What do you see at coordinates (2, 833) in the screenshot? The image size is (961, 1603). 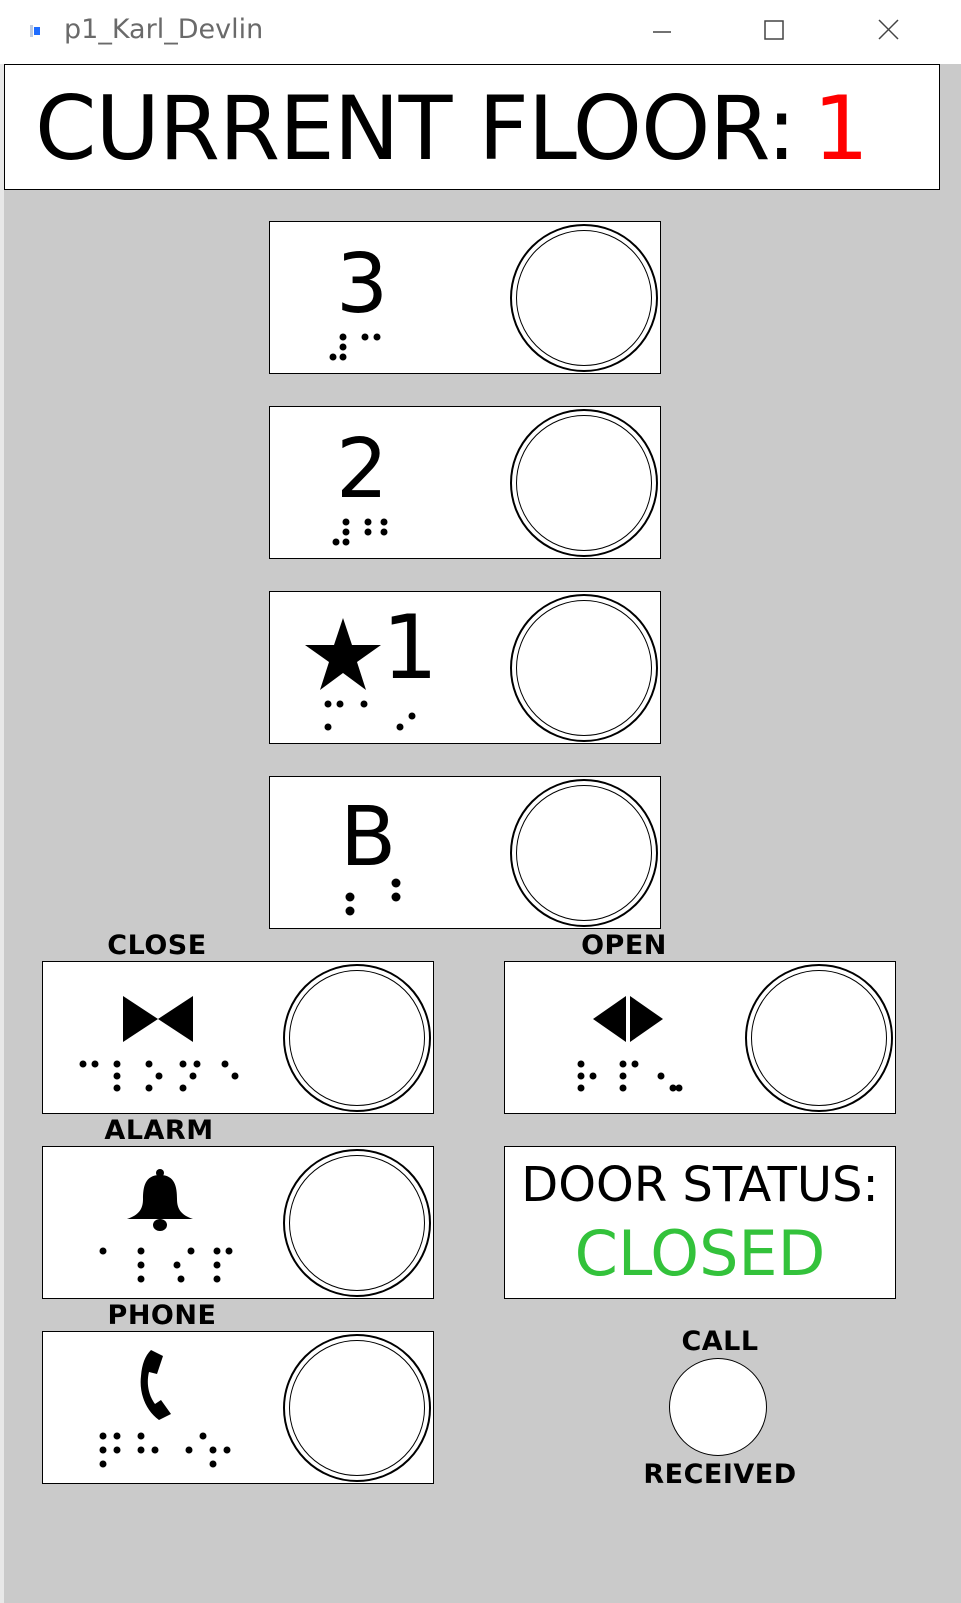 I see `window-left-edge` at bounding box center [2, 833].